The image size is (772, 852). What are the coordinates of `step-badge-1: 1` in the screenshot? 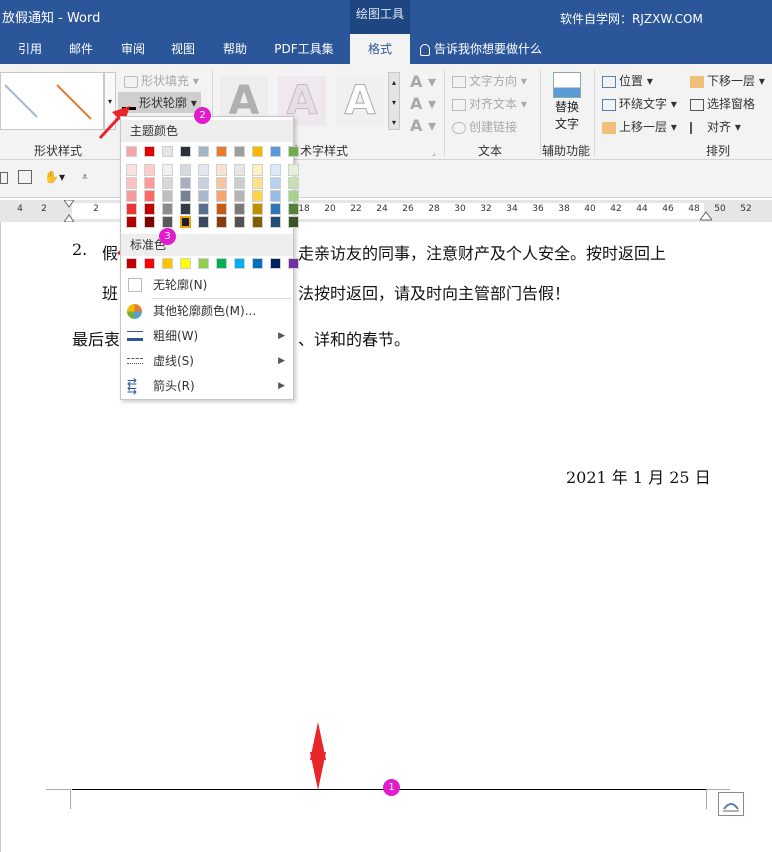 It's located at (391, 787).